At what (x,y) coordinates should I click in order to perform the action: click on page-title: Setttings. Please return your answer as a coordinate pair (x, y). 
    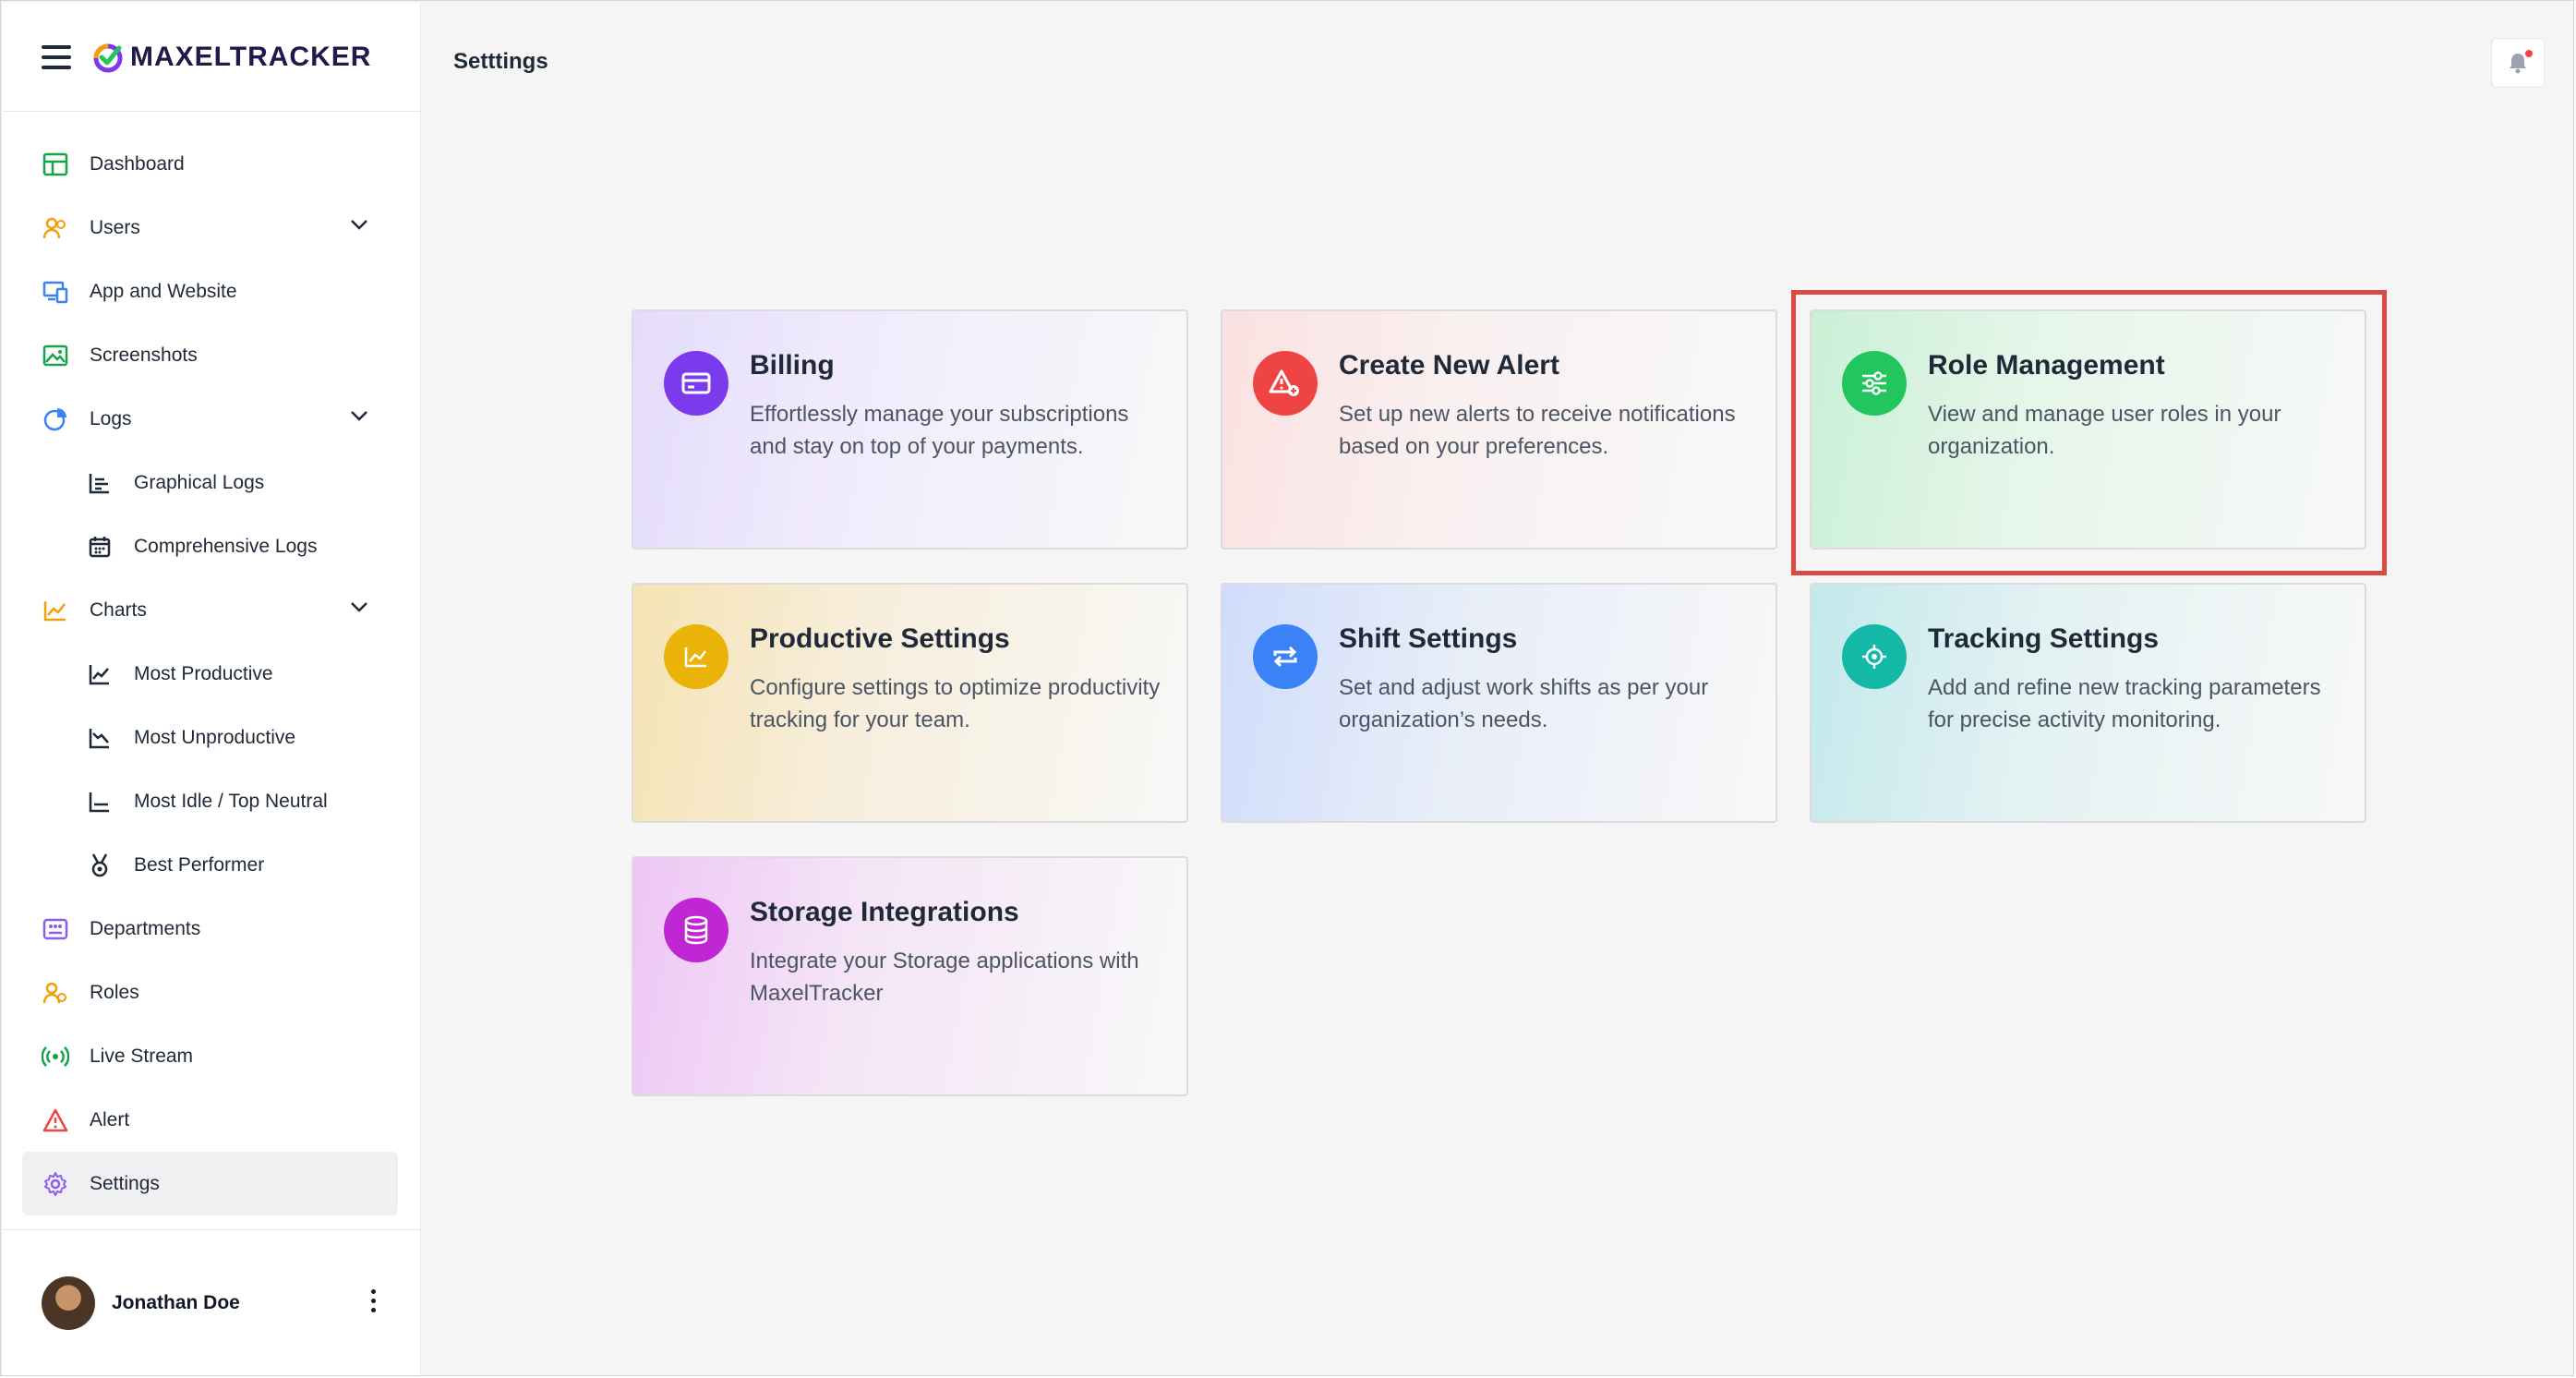
    Looking at the image, I should click on (500, 61).